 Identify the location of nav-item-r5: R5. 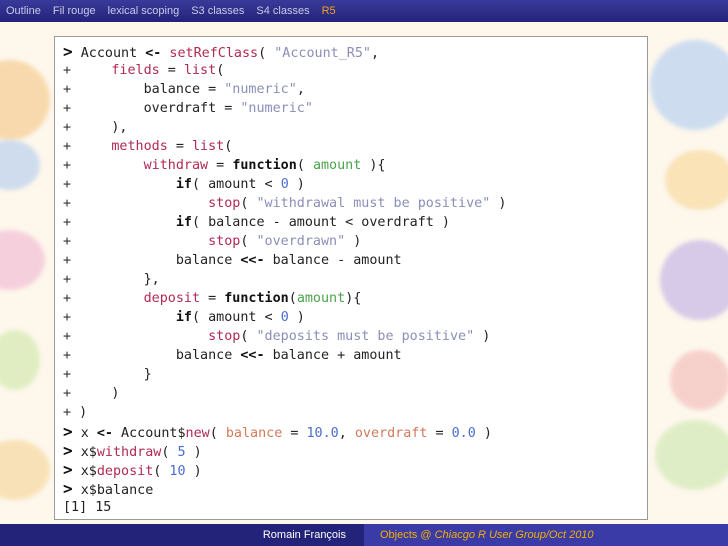
(329, 11).